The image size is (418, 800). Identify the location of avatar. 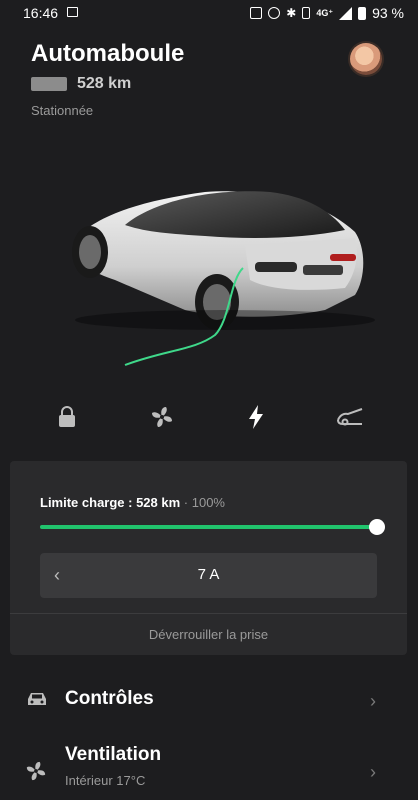
(366, 59).